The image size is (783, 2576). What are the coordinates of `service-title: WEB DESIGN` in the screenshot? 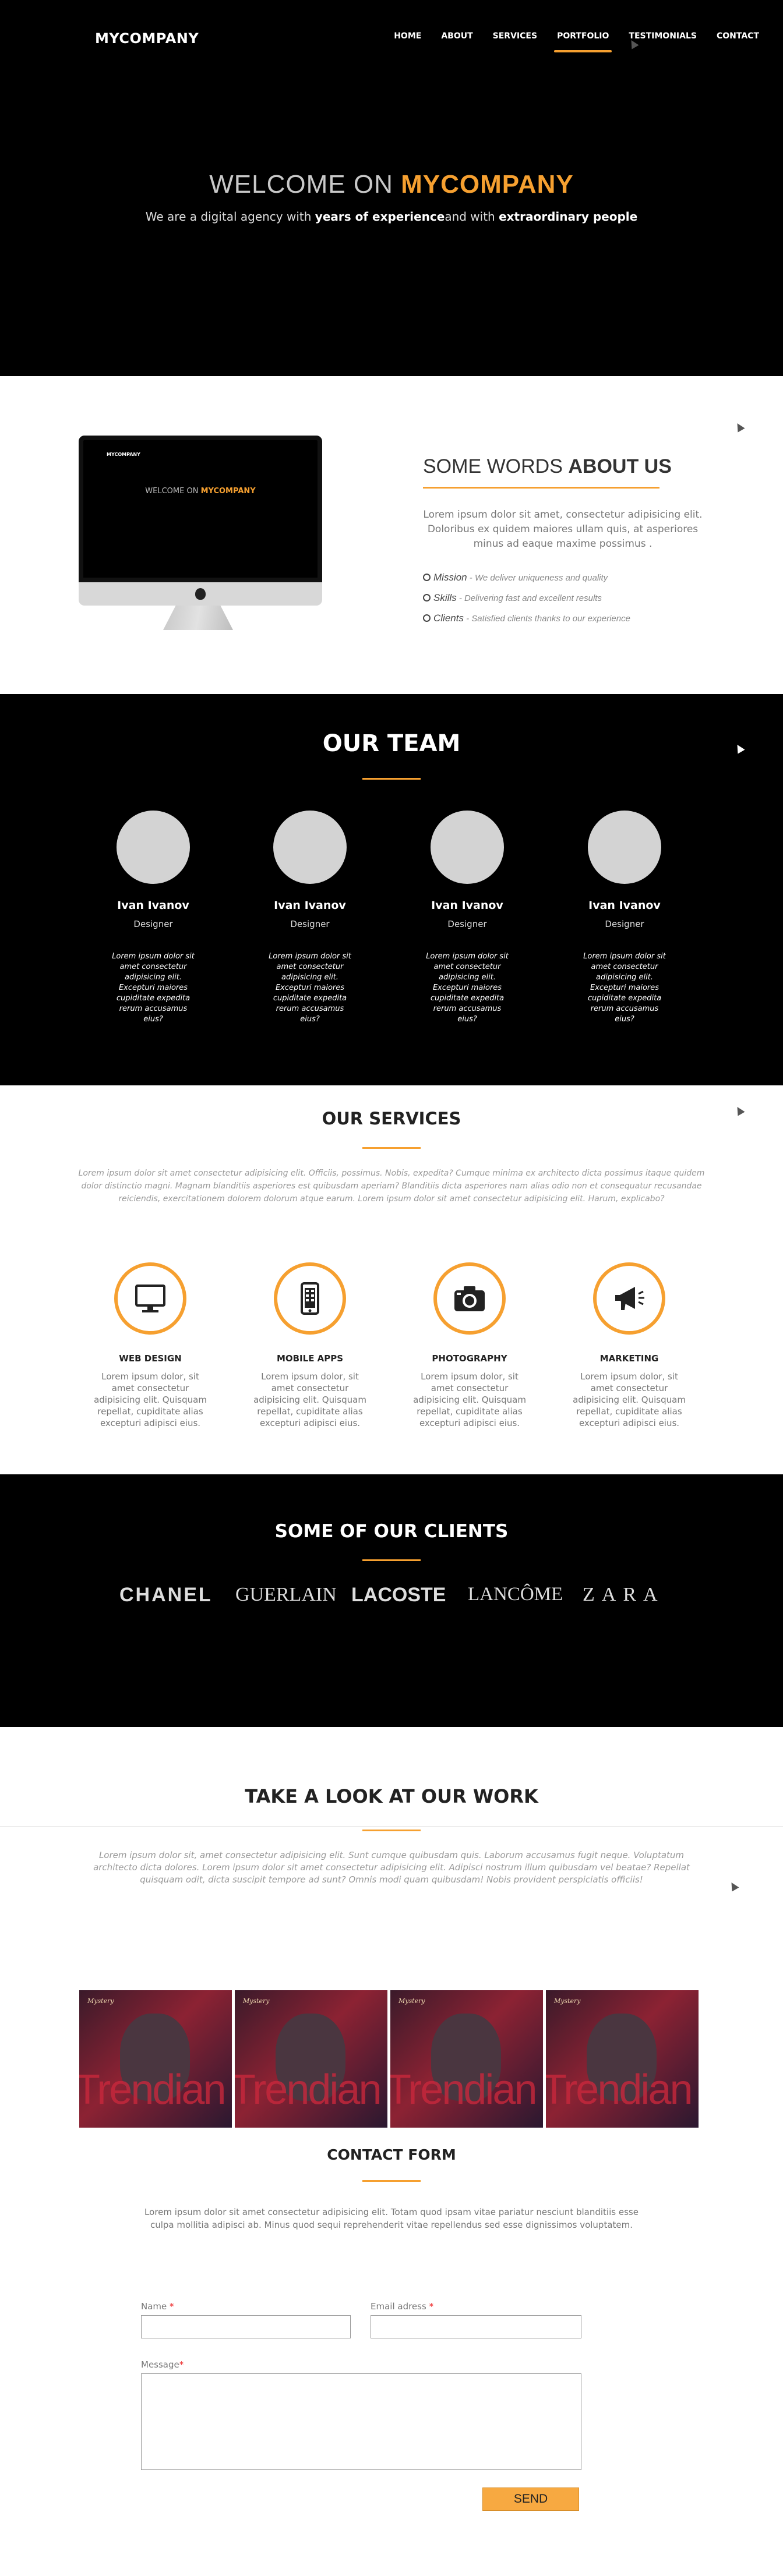 It's located at (150, 1359).